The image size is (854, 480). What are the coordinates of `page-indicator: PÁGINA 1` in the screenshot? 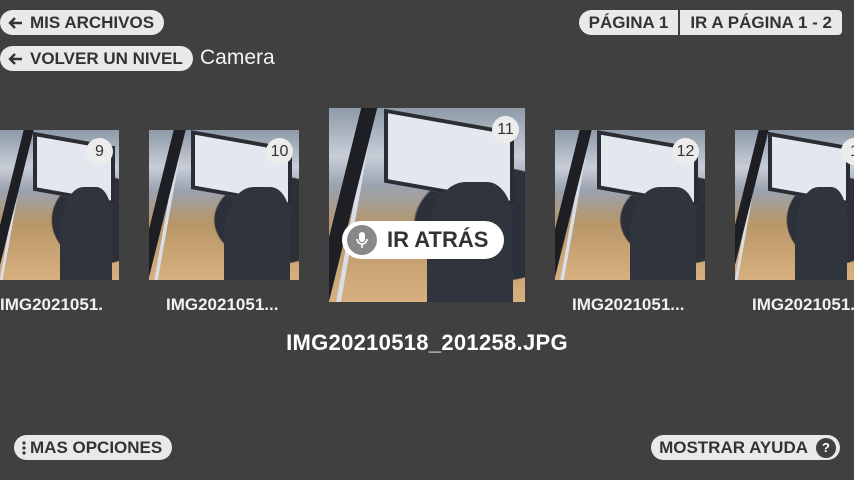 It's located at (629, 22).